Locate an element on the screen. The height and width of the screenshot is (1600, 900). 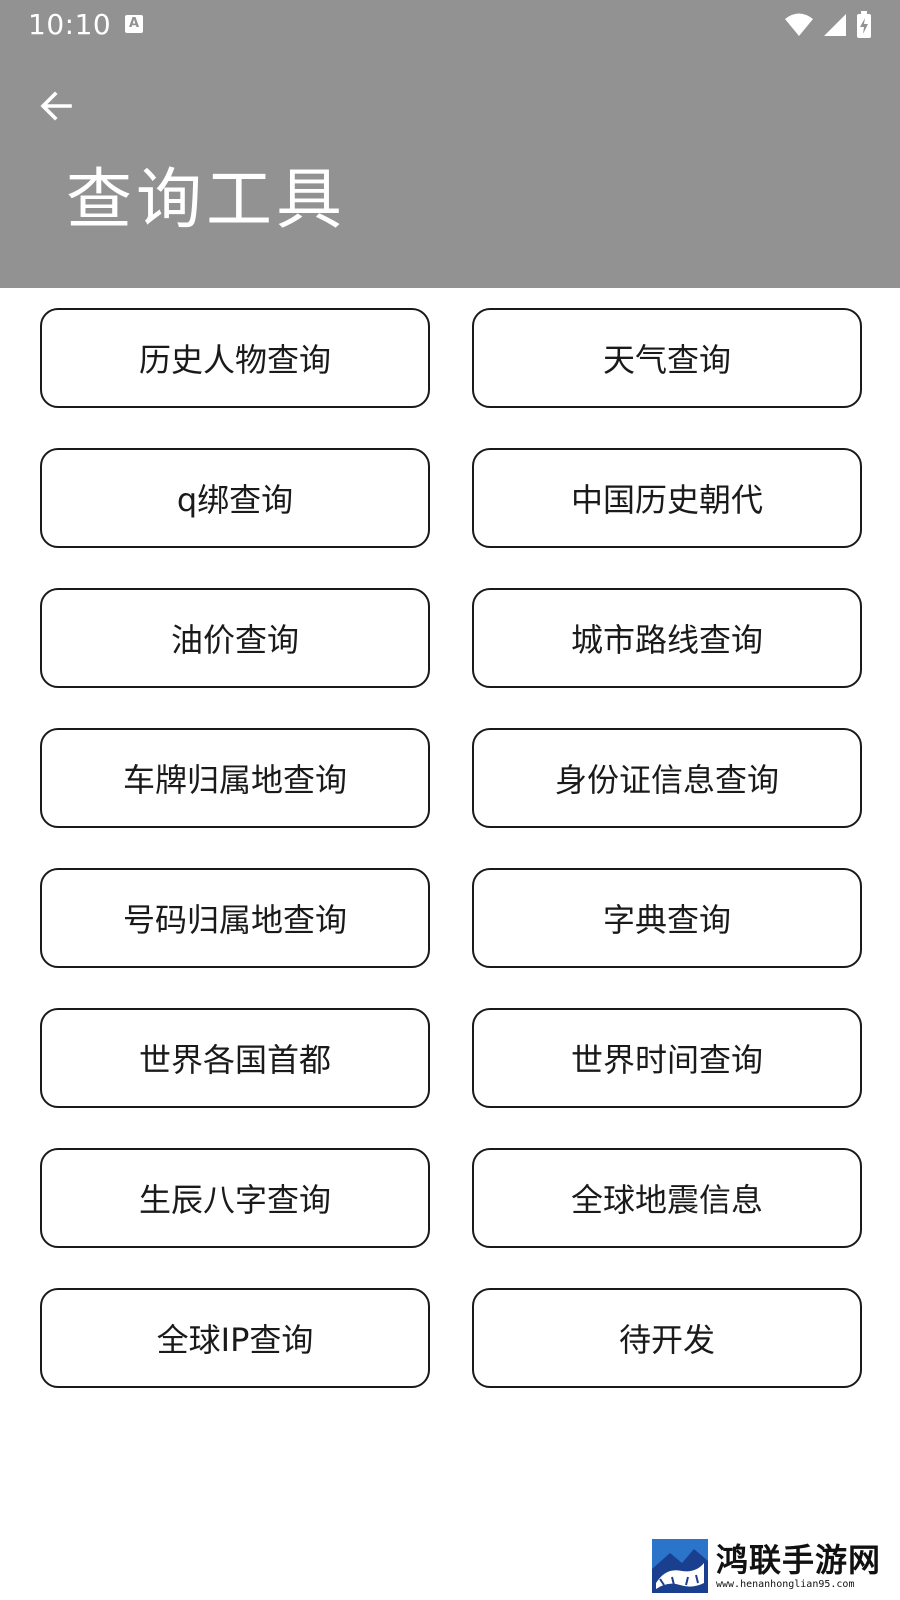
watermark-logo-icon is located at coordinates (680, 1566).